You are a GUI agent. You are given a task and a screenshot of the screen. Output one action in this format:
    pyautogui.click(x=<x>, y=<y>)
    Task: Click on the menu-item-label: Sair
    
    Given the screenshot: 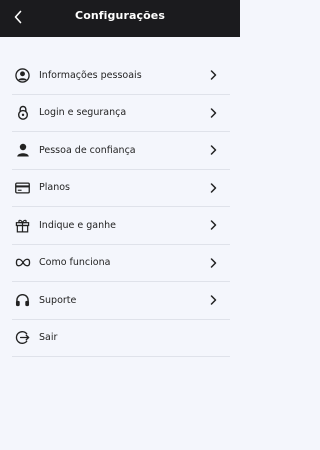 What is the action you would take?
    pyautogui.click(x=48, y=338)
    